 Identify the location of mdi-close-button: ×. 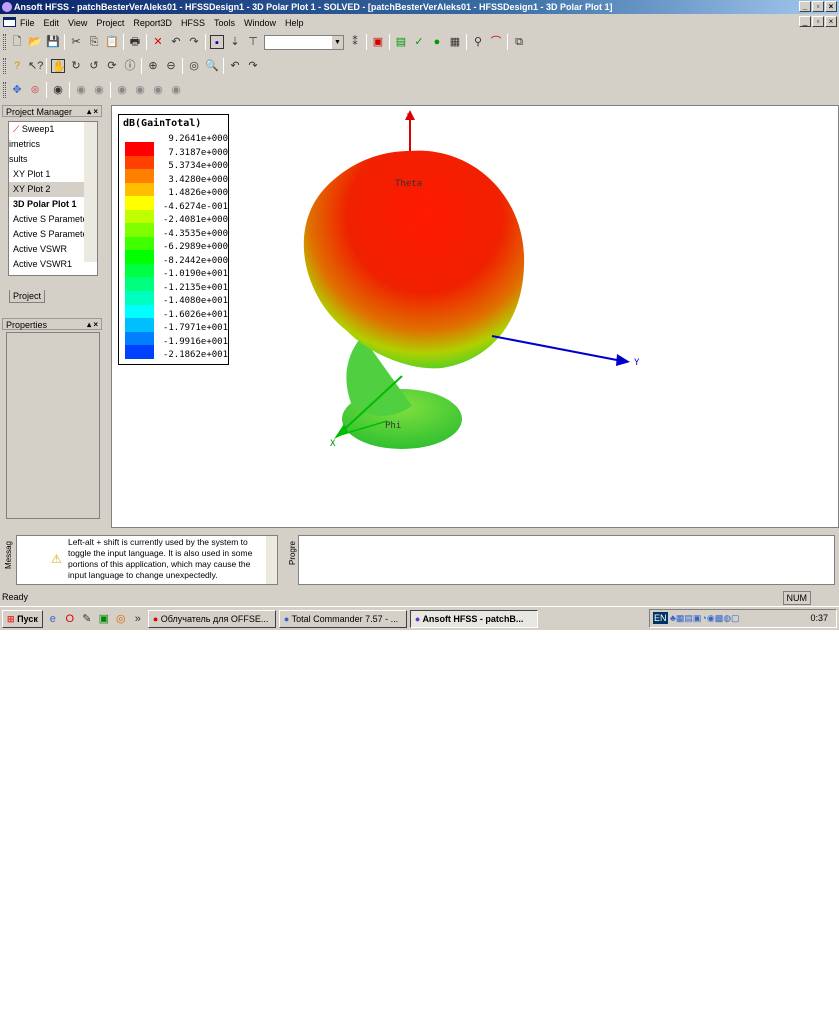
(831, 21).